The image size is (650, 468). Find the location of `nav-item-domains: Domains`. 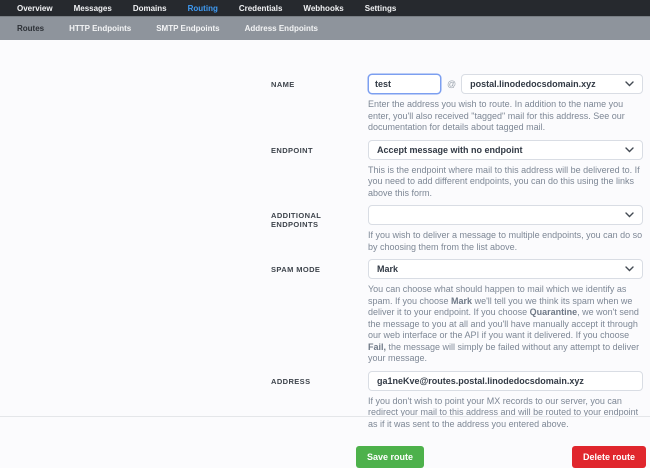

nav-item-domains: Domains is located at coordinates (150, 8).